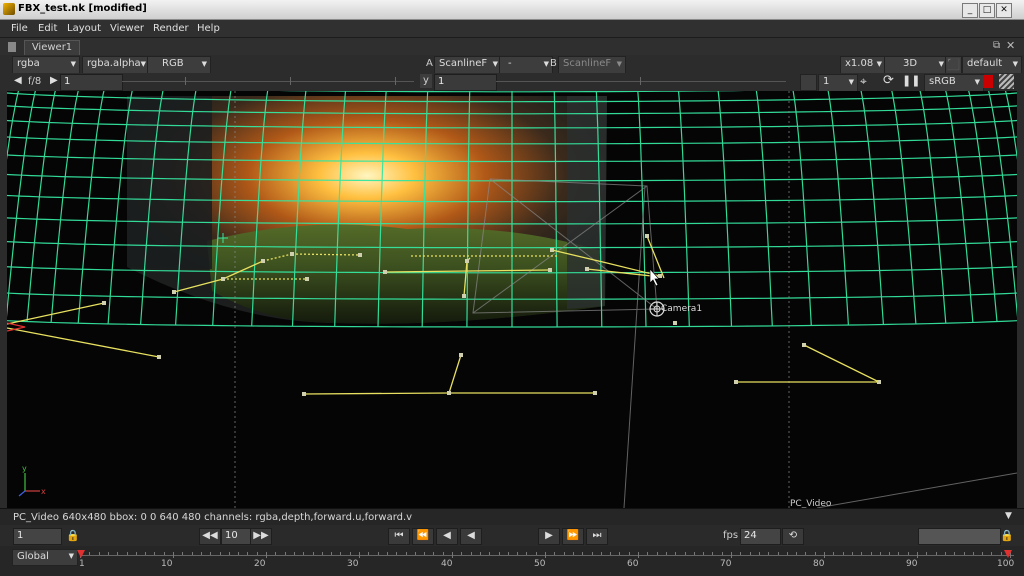 Image resolution: width=1024 pixels, height=576 pixels. I want to click on frame-field: 1 ▼, so click(838, 83).